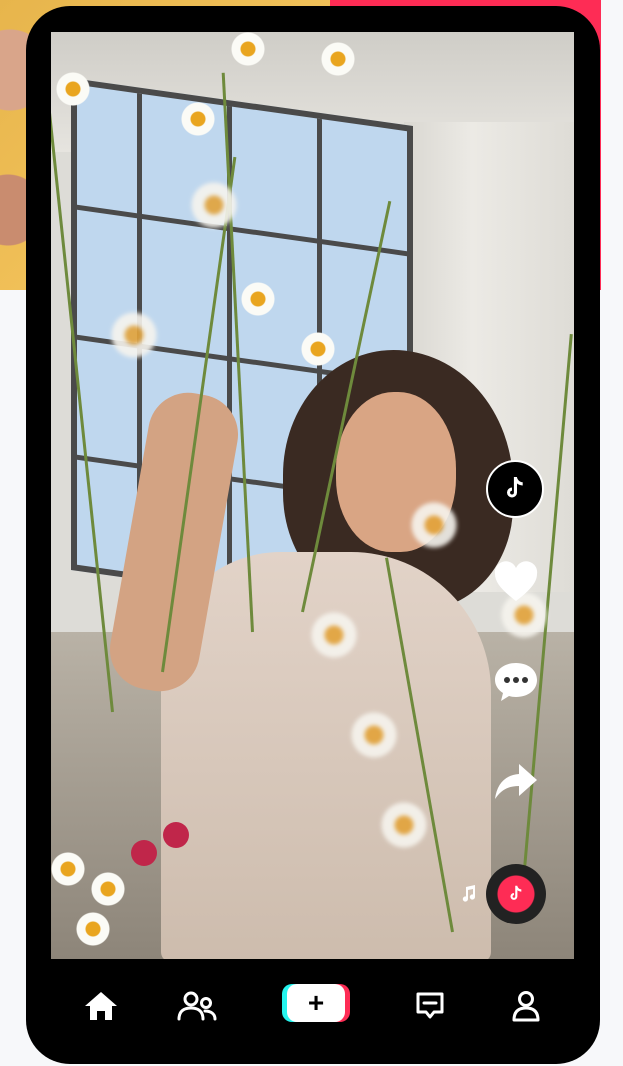 The width and height of the screenshot is (623, 1066). I want to click on nav-profile, so click(526, 1006).